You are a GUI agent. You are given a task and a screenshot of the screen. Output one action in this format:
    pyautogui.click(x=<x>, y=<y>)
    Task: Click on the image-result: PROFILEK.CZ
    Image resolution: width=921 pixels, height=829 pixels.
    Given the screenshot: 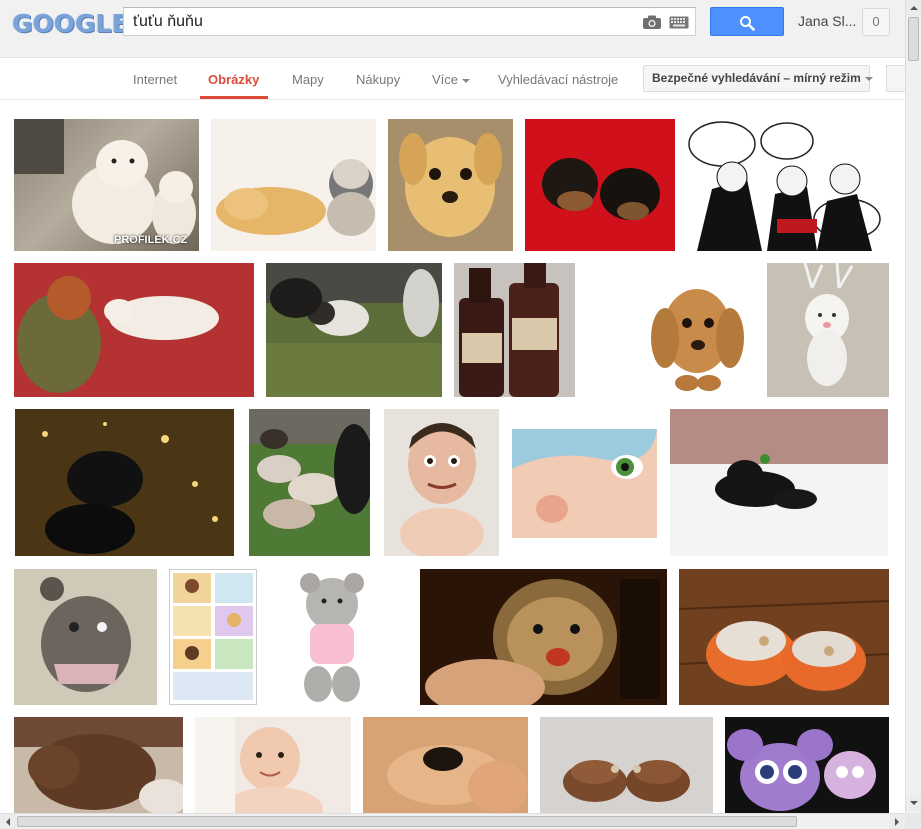 What is the action you would take?
    pyautogui.click(x=106, y=185)
    